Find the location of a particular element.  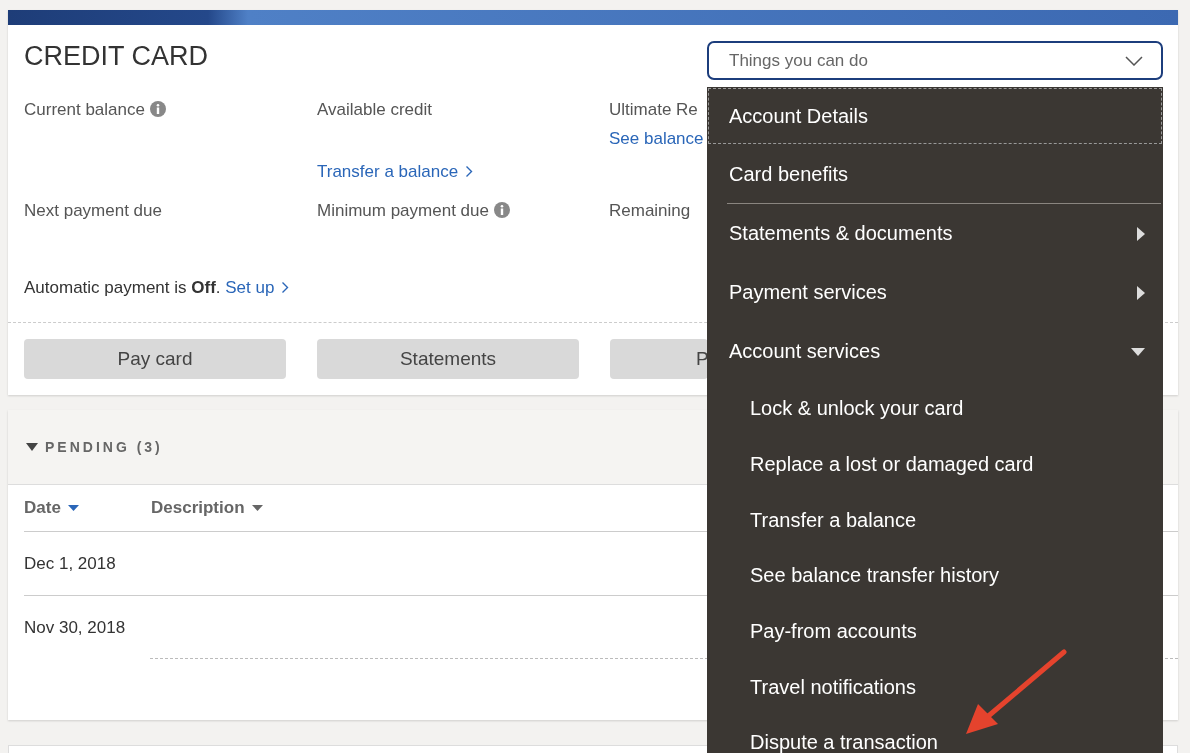

column-header: Description is located at coordinates (207, 508).